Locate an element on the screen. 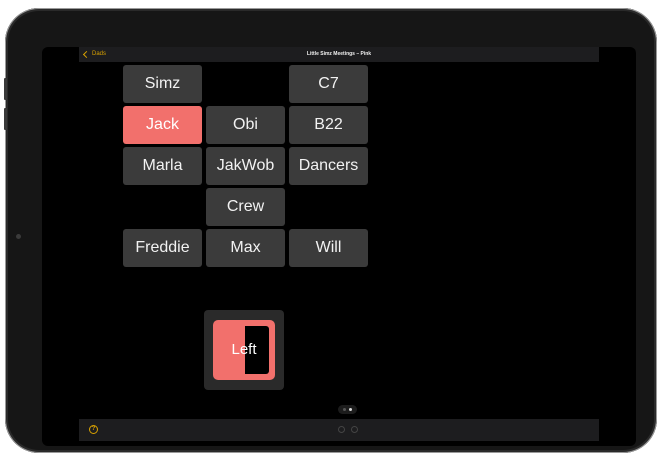  page-title: Little Simz Meetings – Pink is located at coordinates (339, 54).